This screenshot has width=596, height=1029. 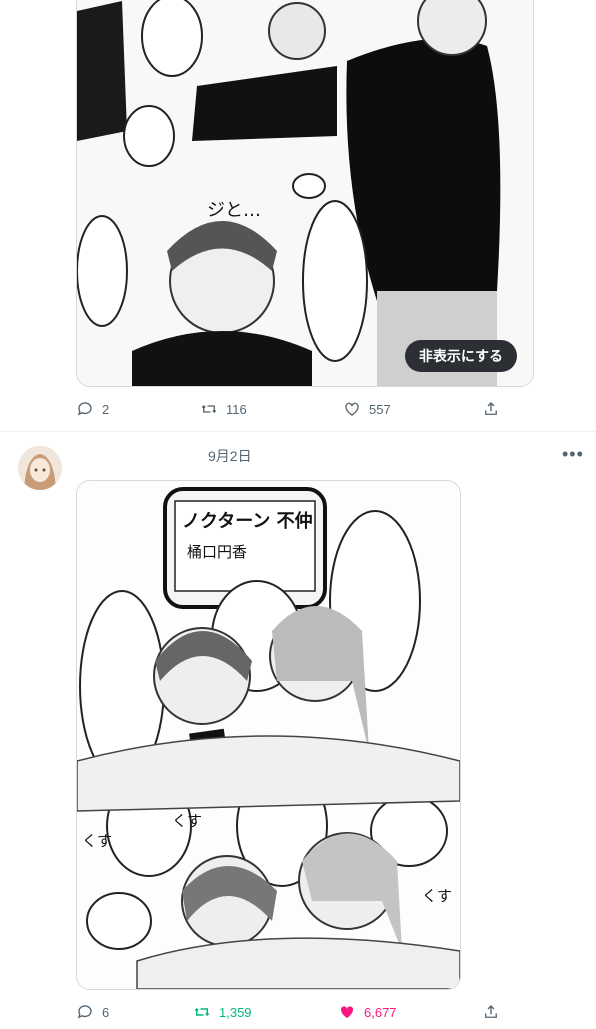 I want to click on reply-button: 2, so click(x=92, y=409).